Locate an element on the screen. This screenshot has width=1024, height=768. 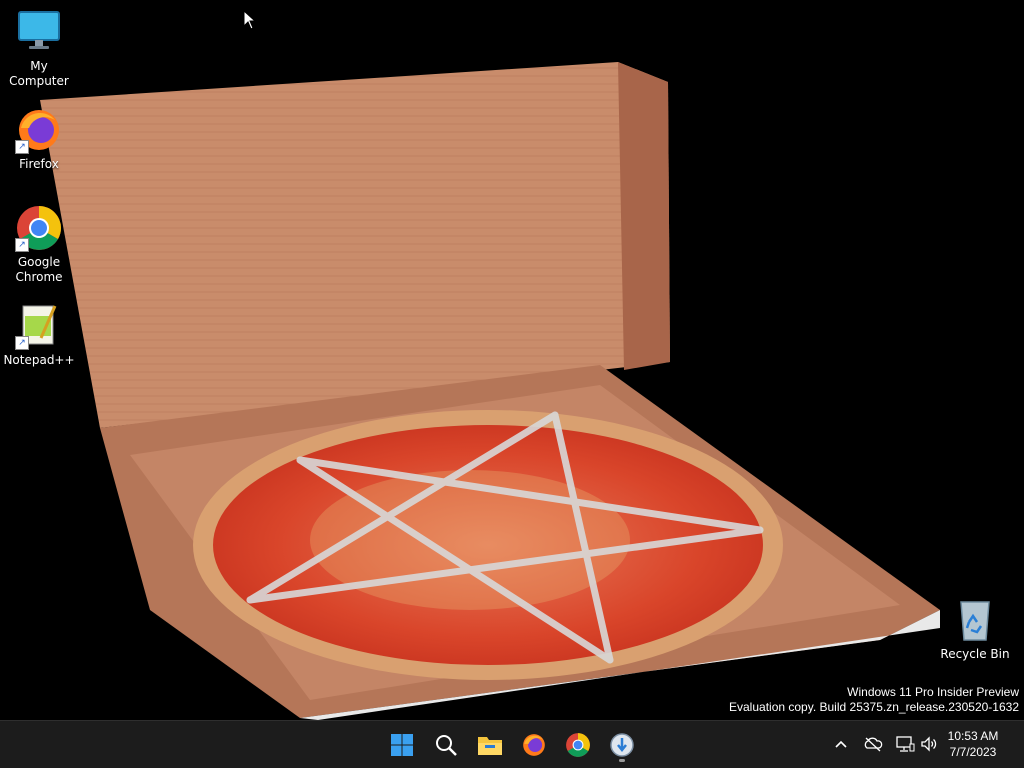
desktop-icon-label: Recycle Bin is located at coordinates (975, 654).